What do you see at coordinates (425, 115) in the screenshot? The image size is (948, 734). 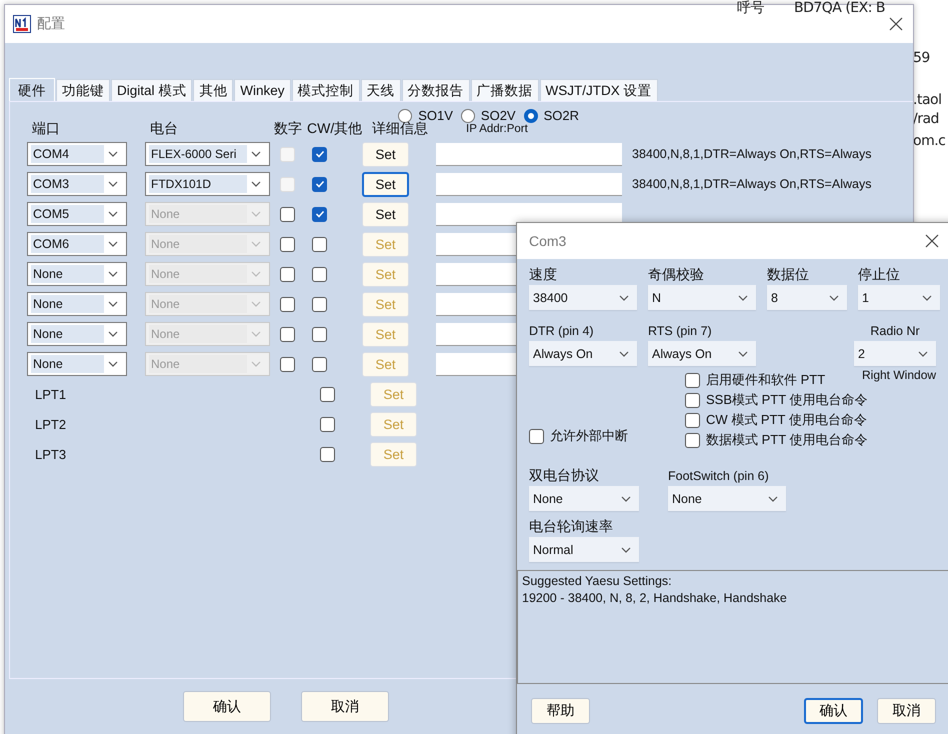 I see `radio-option: SO1V` at bounding box center [425, 115].